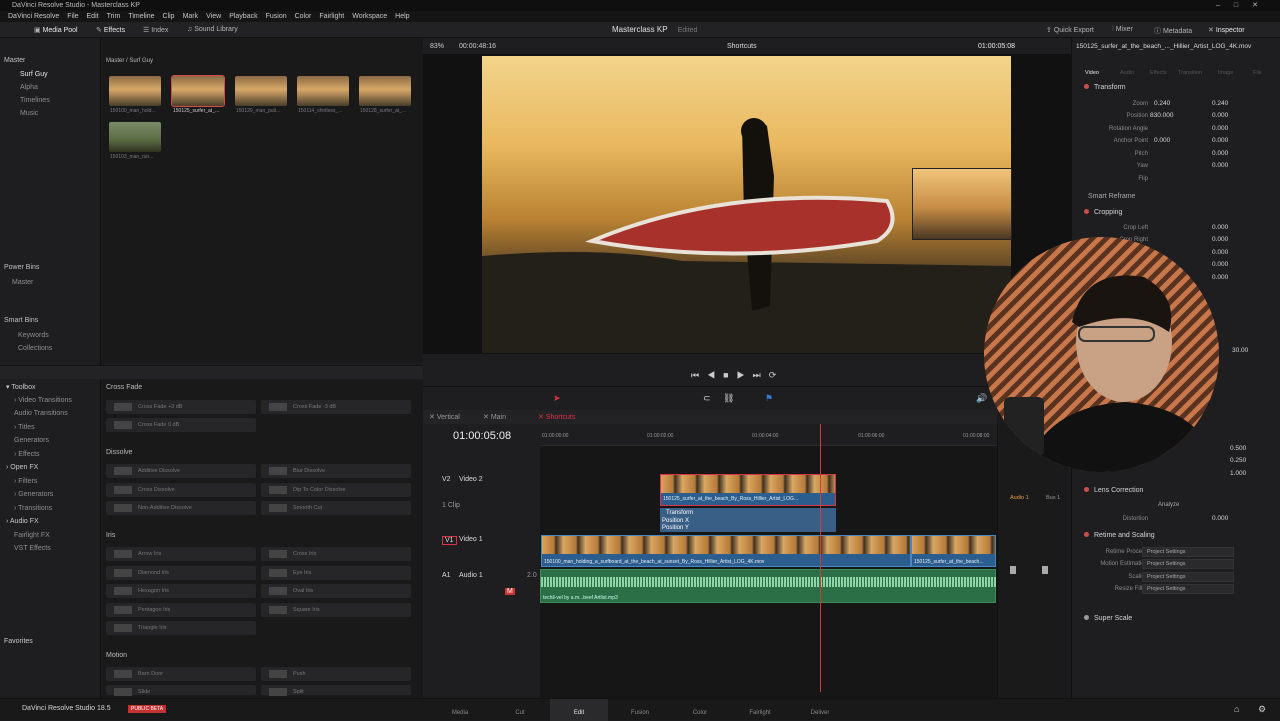 The image size is (1280, 721). Describe the element at coordinates (1238, 448) in the screenshot. I see `param-value: 0.500` at that location.